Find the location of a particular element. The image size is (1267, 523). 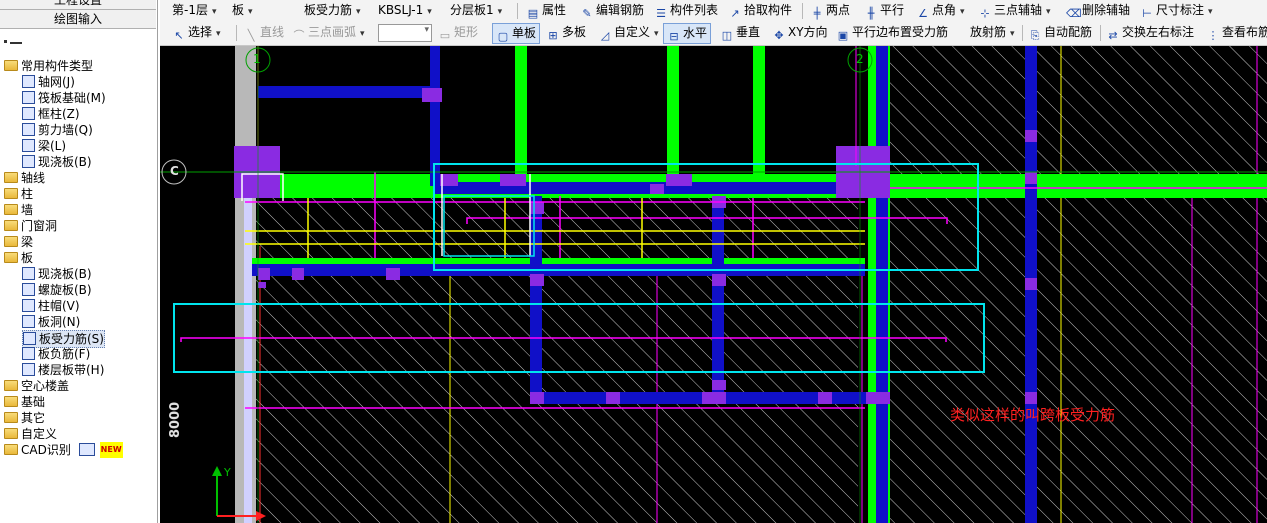

swap-labels-button: ⇄ 交换左右标注 is located at coordinates (1150, 32).